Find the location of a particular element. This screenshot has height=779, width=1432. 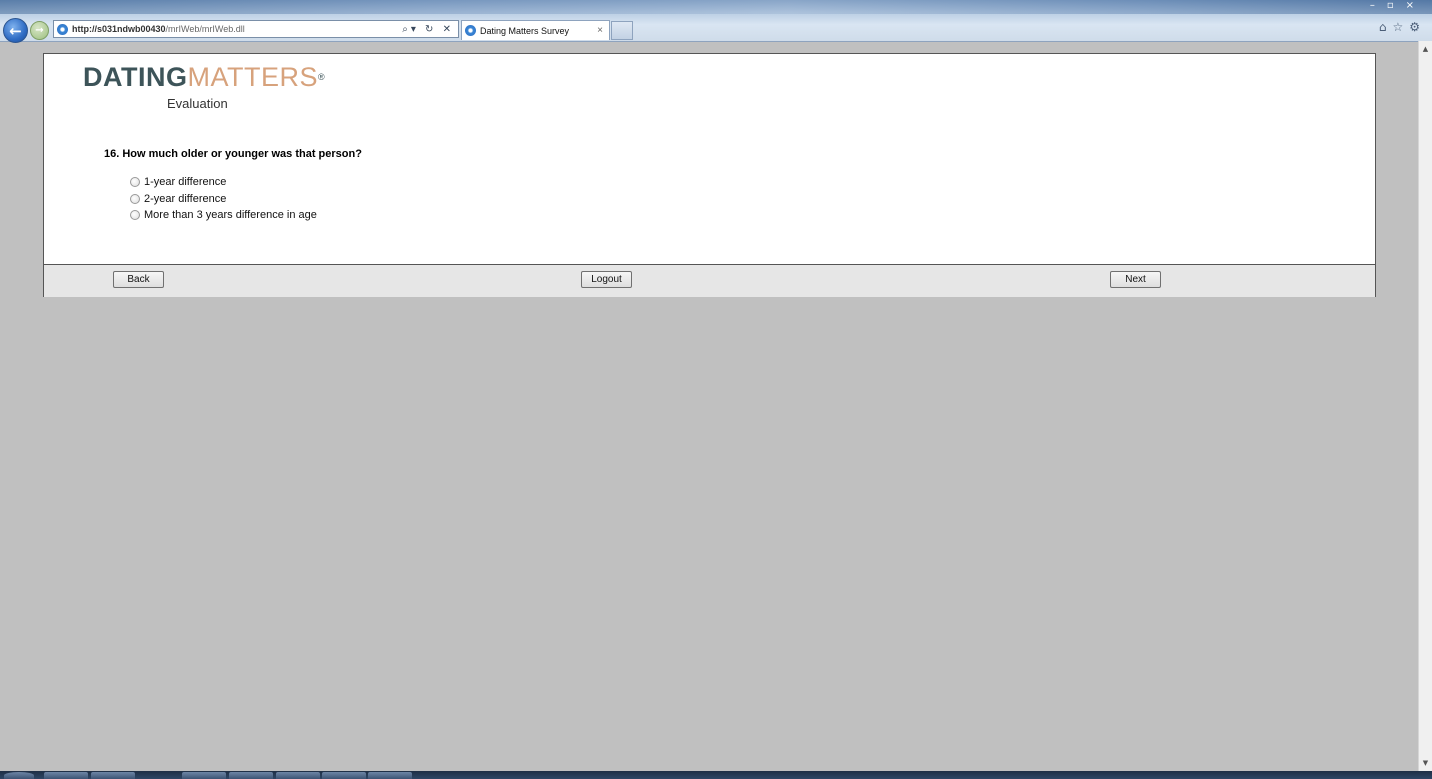

dating-matters-logo: DATINGMATTERS® Evaluation is located at coordinates (204, 86).